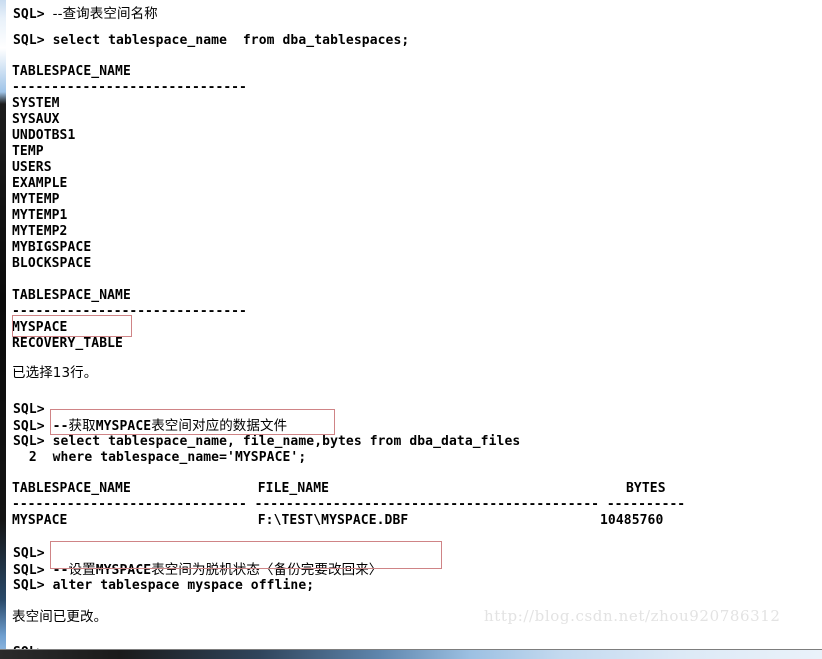 This screenshot has height=659, width=822. I want to click on terminal-line: SYSTEM, so click(36, 103).